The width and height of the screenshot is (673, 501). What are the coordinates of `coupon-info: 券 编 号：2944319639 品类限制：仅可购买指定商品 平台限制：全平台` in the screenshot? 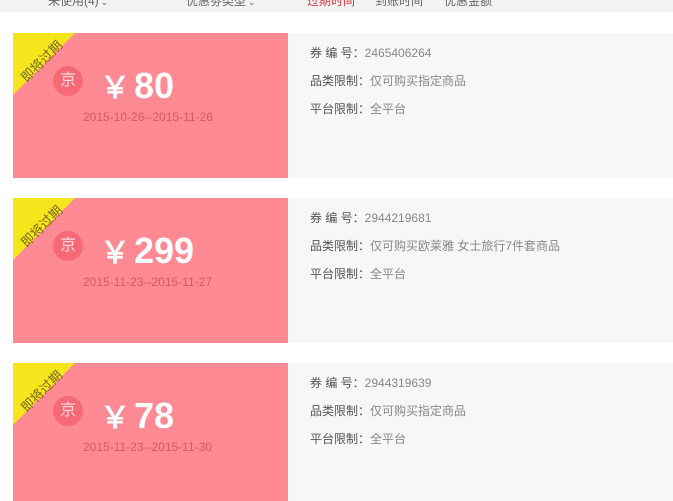 It's located at (388, 417).